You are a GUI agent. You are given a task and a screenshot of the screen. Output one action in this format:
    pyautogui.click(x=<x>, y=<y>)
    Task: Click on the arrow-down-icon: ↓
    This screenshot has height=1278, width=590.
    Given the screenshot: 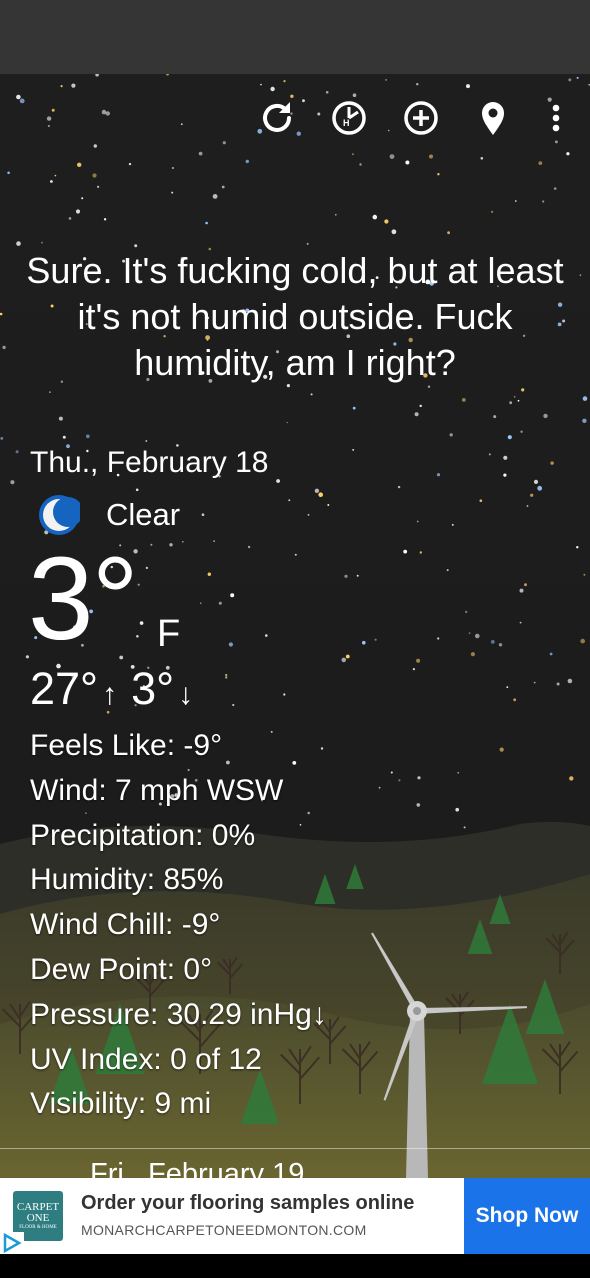 What is the action you would take?
    pyautogui.click(x=186, y=694)
    